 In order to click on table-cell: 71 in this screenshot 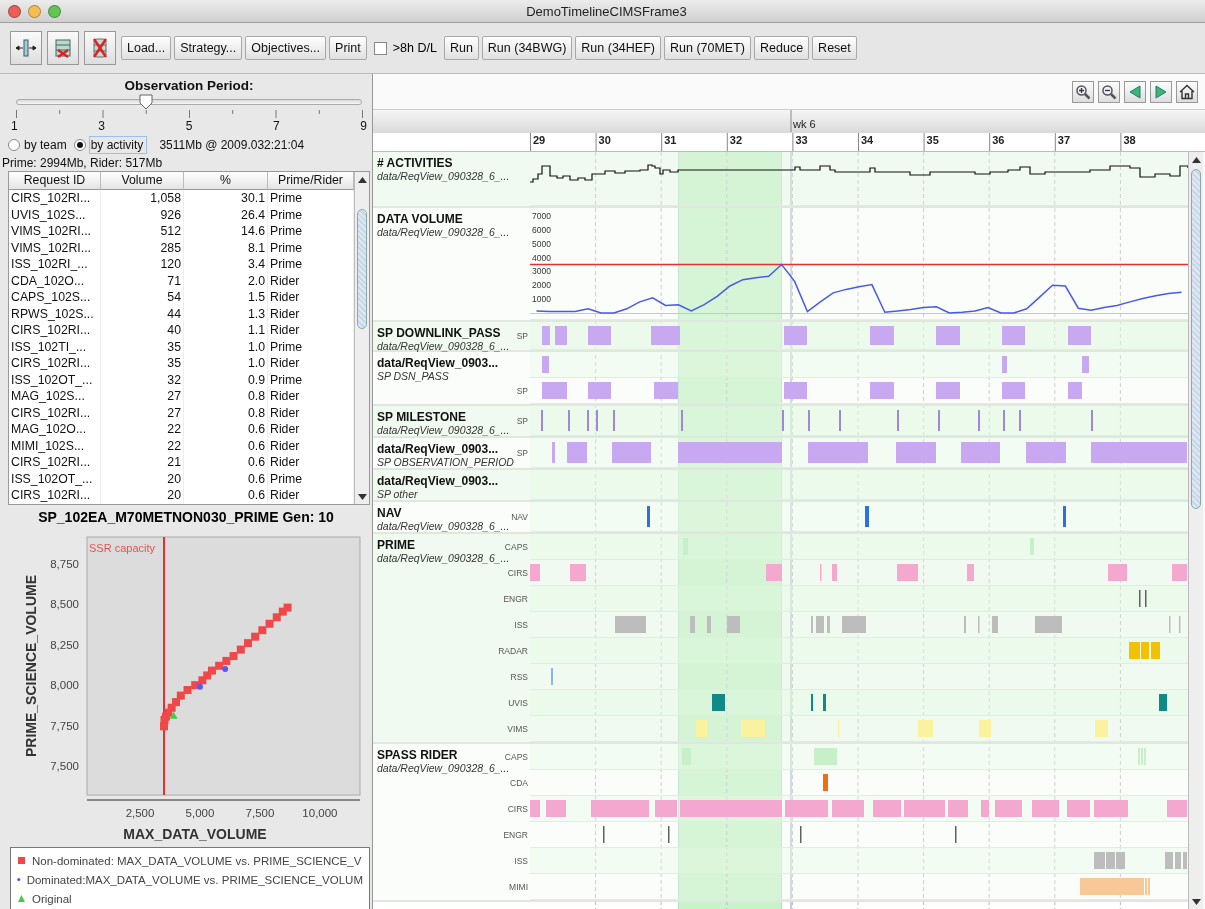, I will do `click(142, 280)`.